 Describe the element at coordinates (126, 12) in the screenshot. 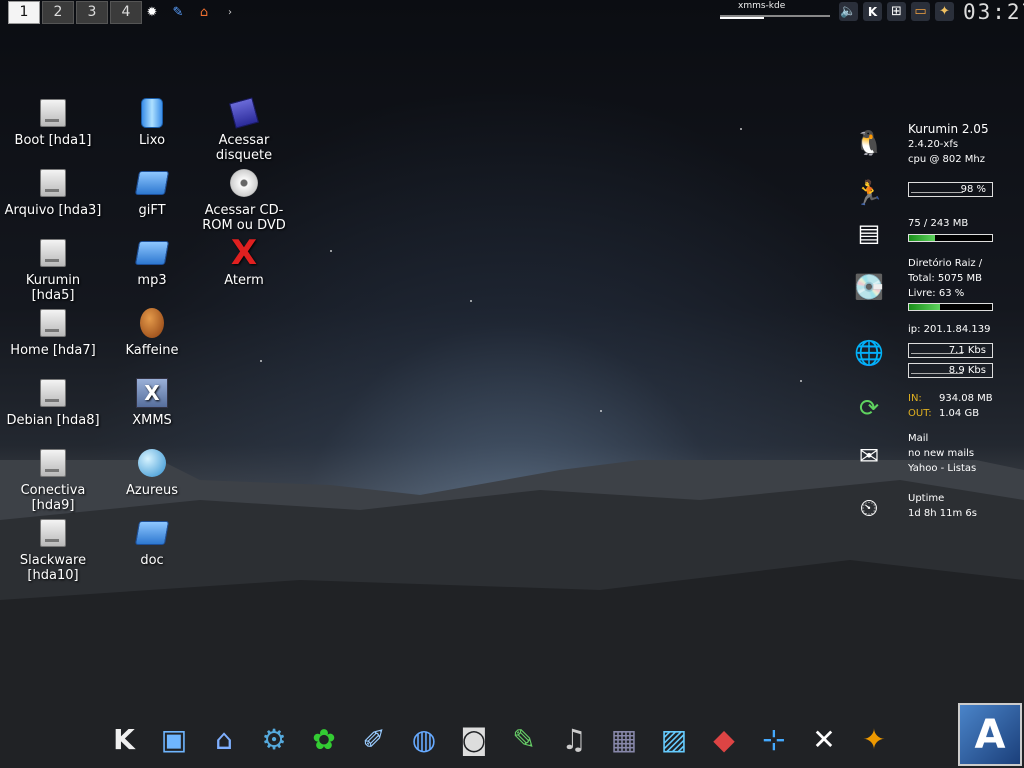

I see `desktop-4-button: 4` at that location.